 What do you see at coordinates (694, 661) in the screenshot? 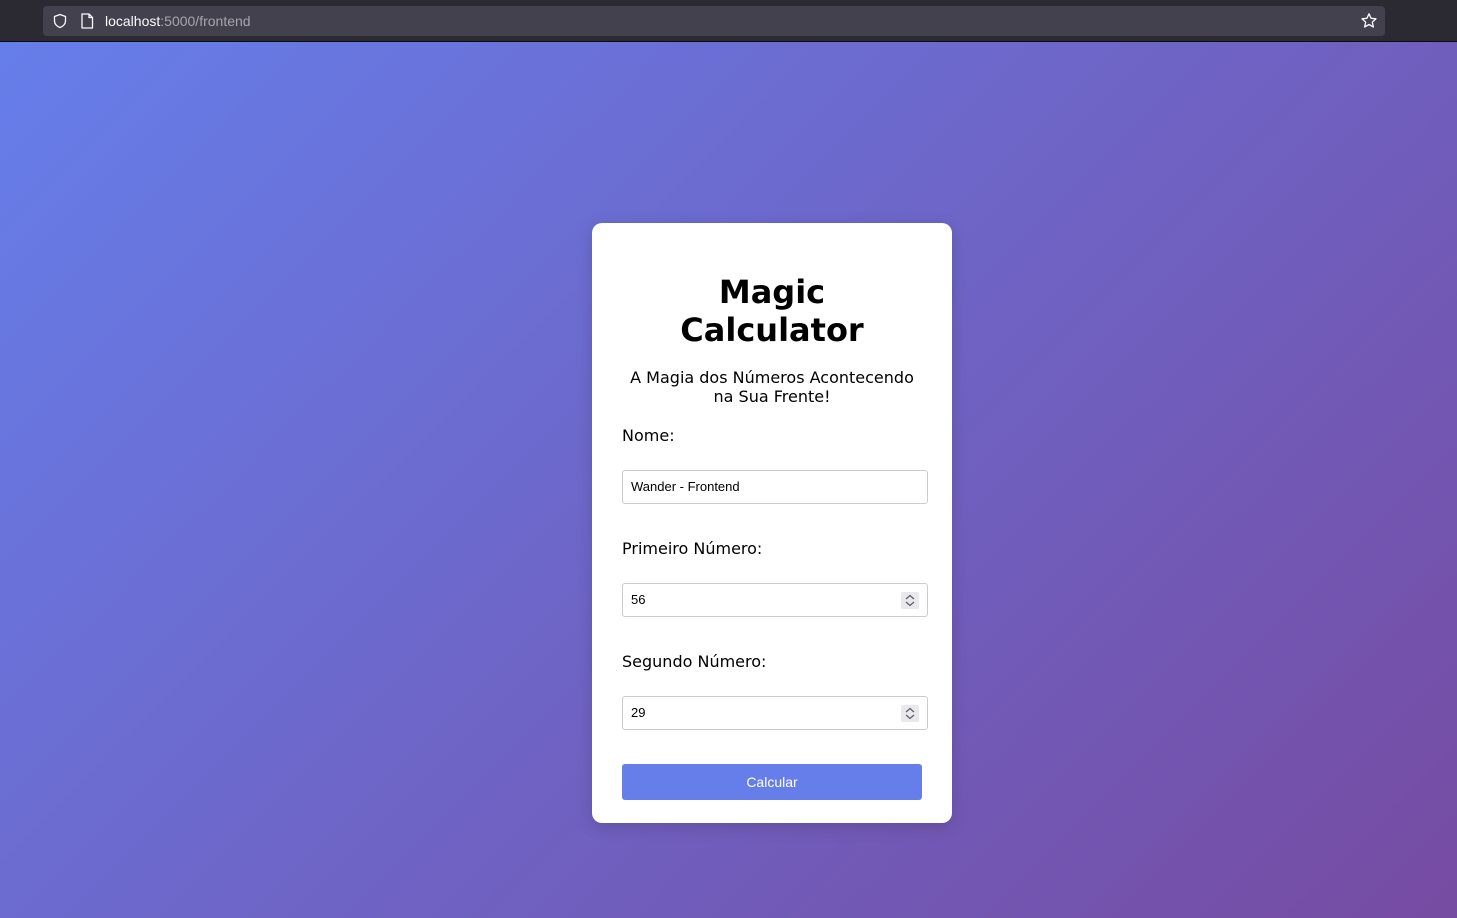
I see `second-number-label: Segundo Número:` at bounding box center [694, 661].